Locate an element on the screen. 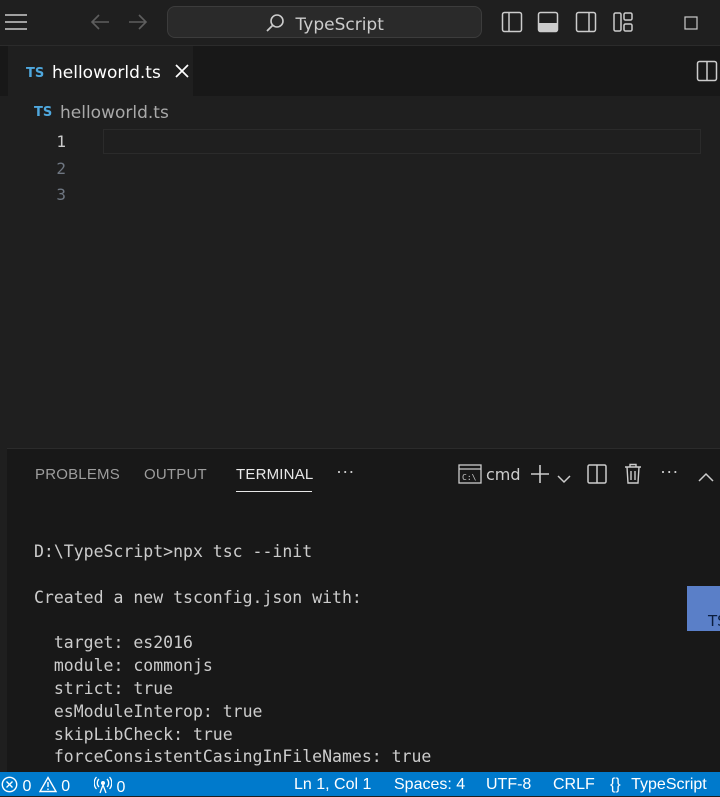  title-bar: TypeScript is located at coordinates (360, 23).